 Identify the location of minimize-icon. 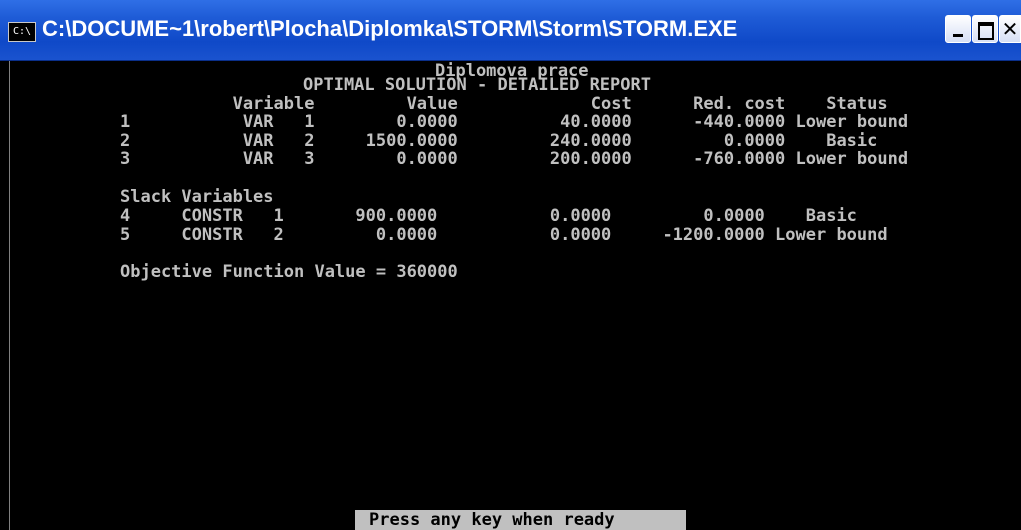
(958, 29).